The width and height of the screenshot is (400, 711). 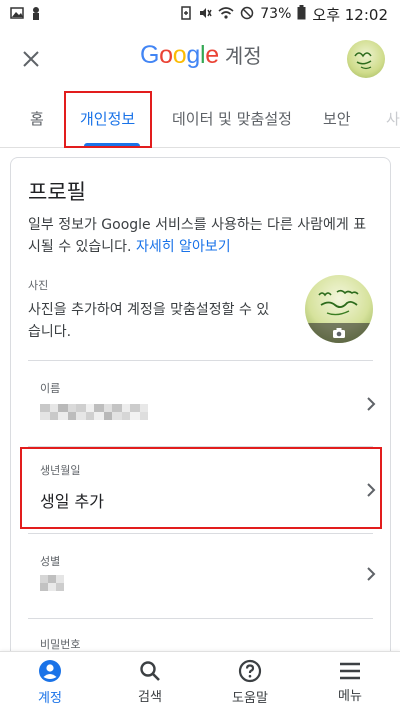 I want to click on search-icon, so click(x=150, y=670).